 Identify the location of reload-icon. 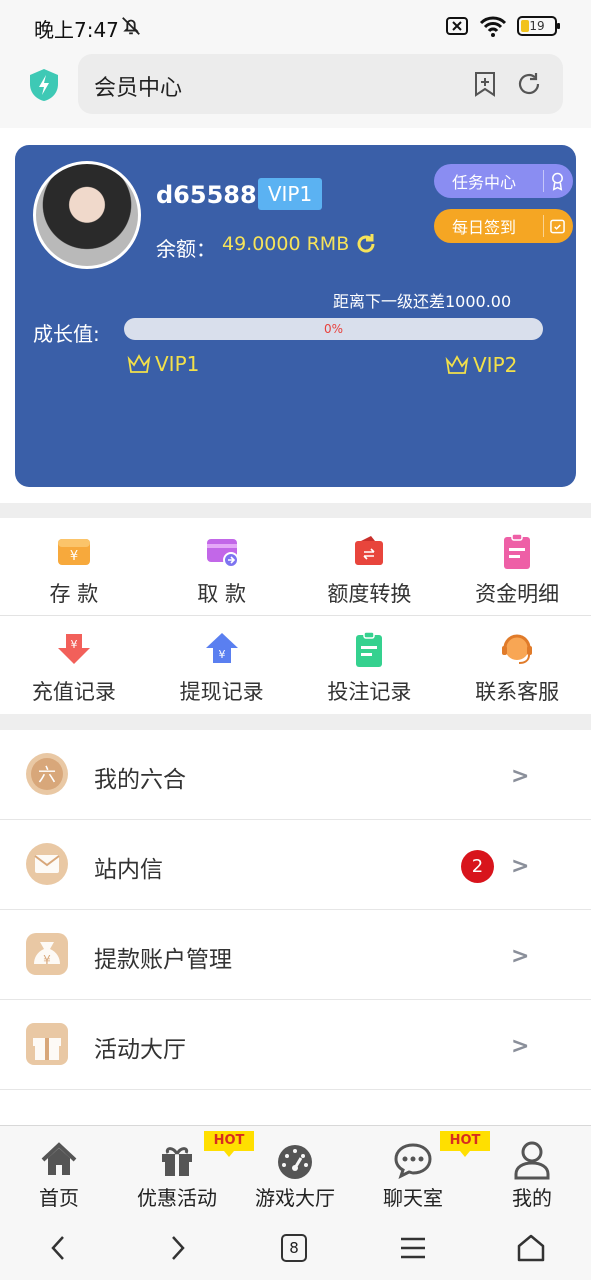
(529, 84).